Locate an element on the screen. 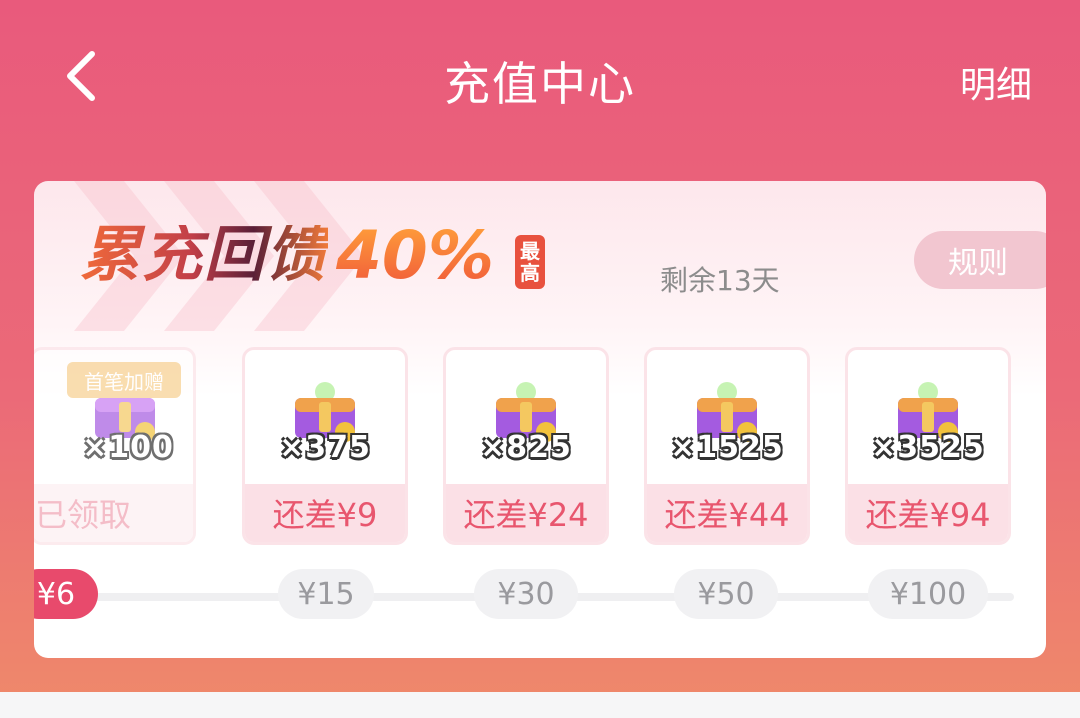 The image size is (1080, 718). tier-quantity: ×100 is located at coordinates (128, 447).